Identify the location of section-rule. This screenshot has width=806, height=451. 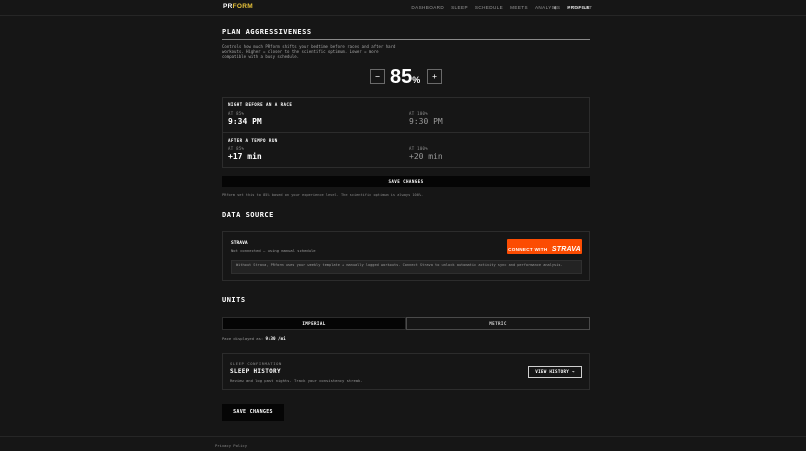
(406, 39).